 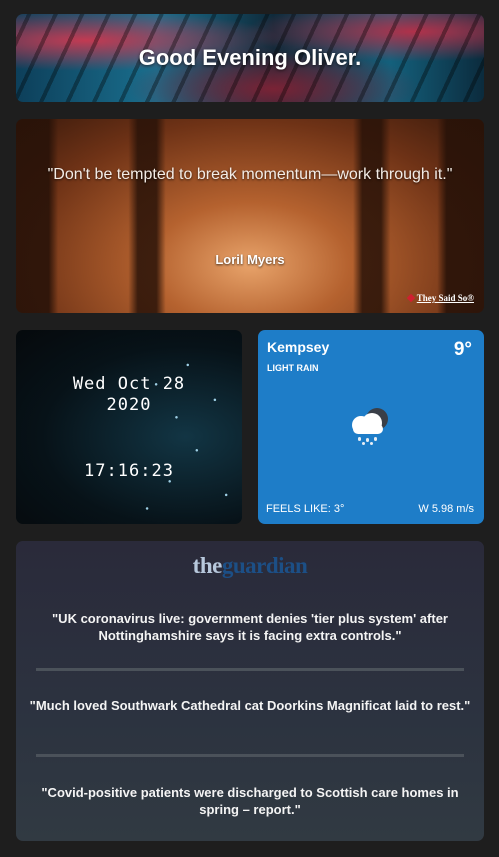 What do you see at coordinates (298, 347) in the screenshot?
I see `weather-location: Kempsey` at bounding box center [298, 347].